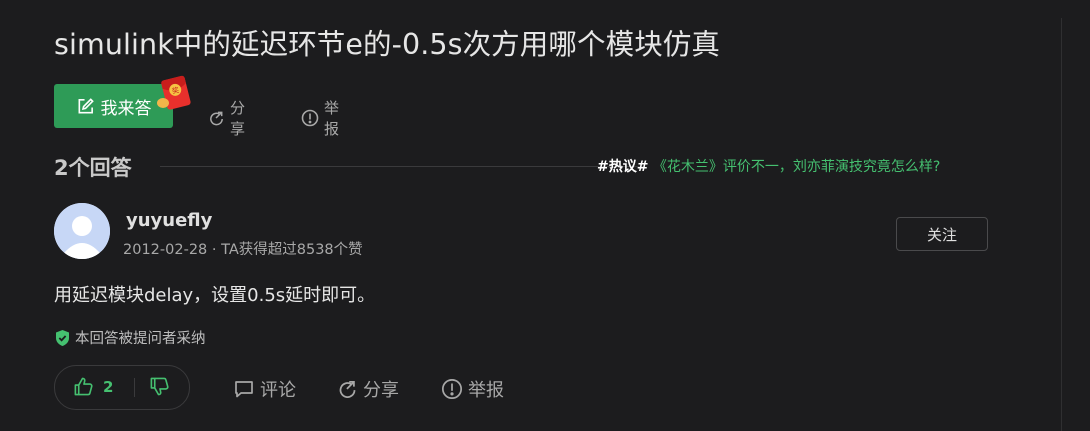 The height and width of the screenshot is (431, 1090). I want to click on question-action-bar: 我来答 奖 分享 举报, so click(196, 106).